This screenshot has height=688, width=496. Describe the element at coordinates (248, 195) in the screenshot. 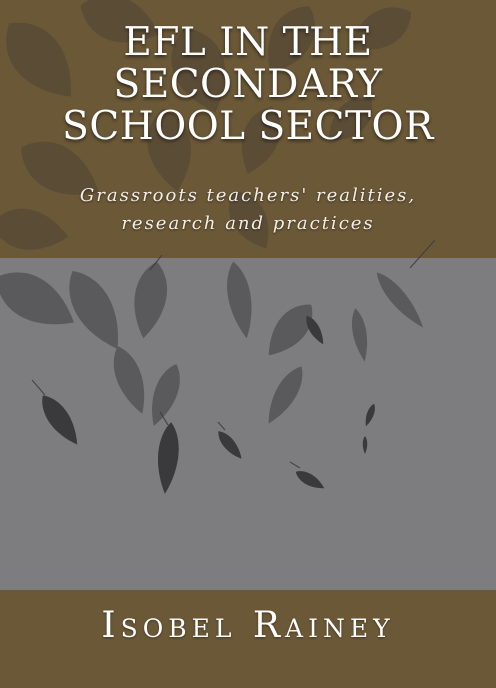

I see `book-subtitle-line-1: Grassroots teachers' realities,` at that location.